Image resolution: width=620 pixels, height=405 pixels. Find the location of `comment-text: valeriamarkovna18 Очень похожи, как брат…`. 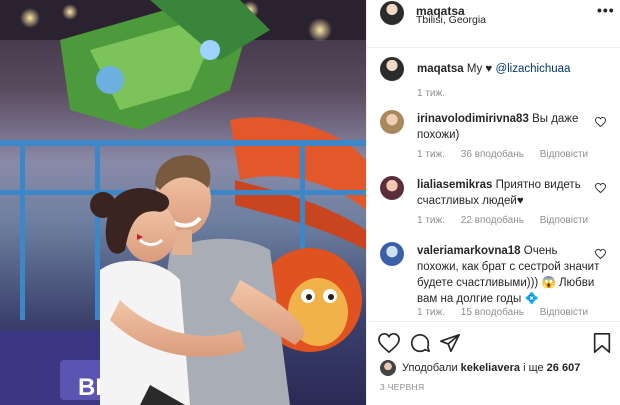

comment-text: valeriamarkovna18 Очень похожи, как брат… is located at coordinates (509, 275).